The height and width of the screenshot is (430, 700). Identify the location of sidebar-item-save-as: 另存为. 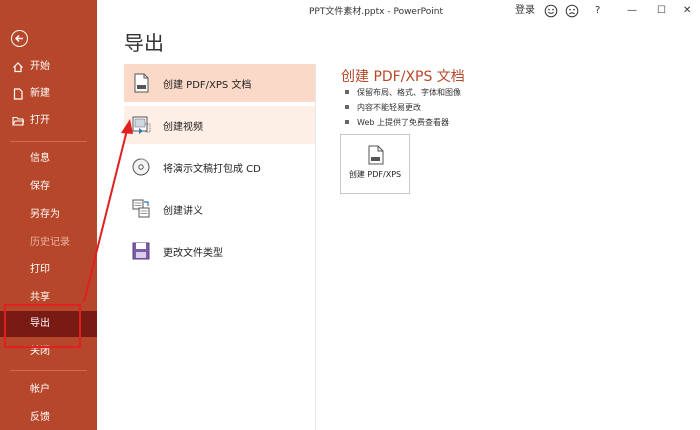
(48, 215).